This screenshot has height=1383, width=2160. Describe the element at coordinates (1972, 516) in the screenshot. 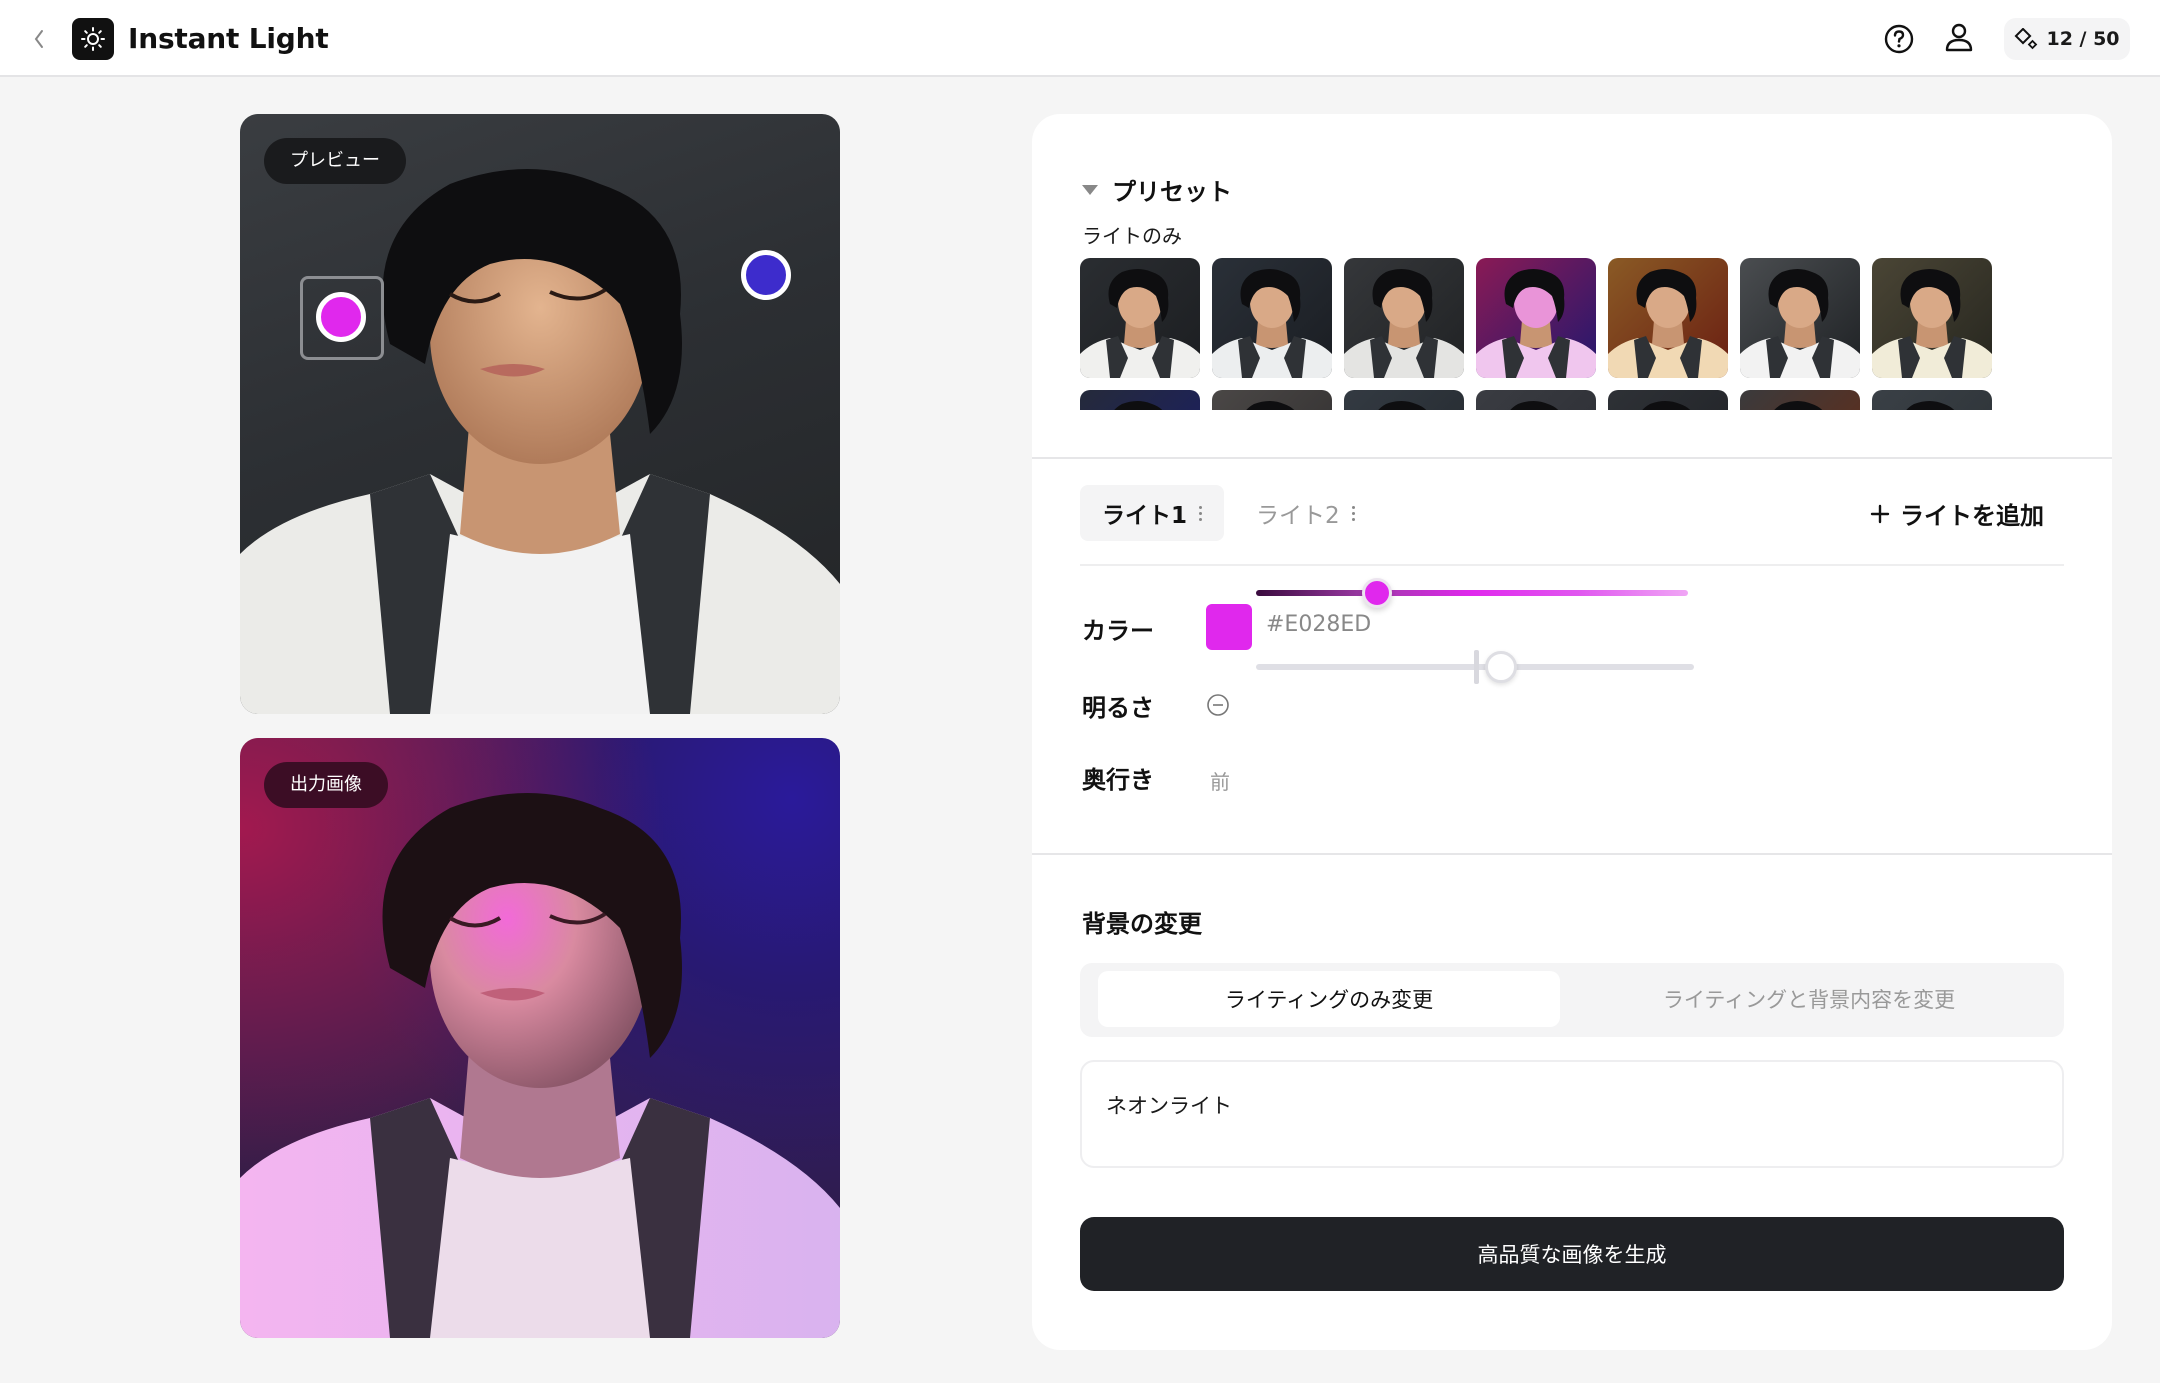

I see `add-light-label: ライトを追加` at that location.